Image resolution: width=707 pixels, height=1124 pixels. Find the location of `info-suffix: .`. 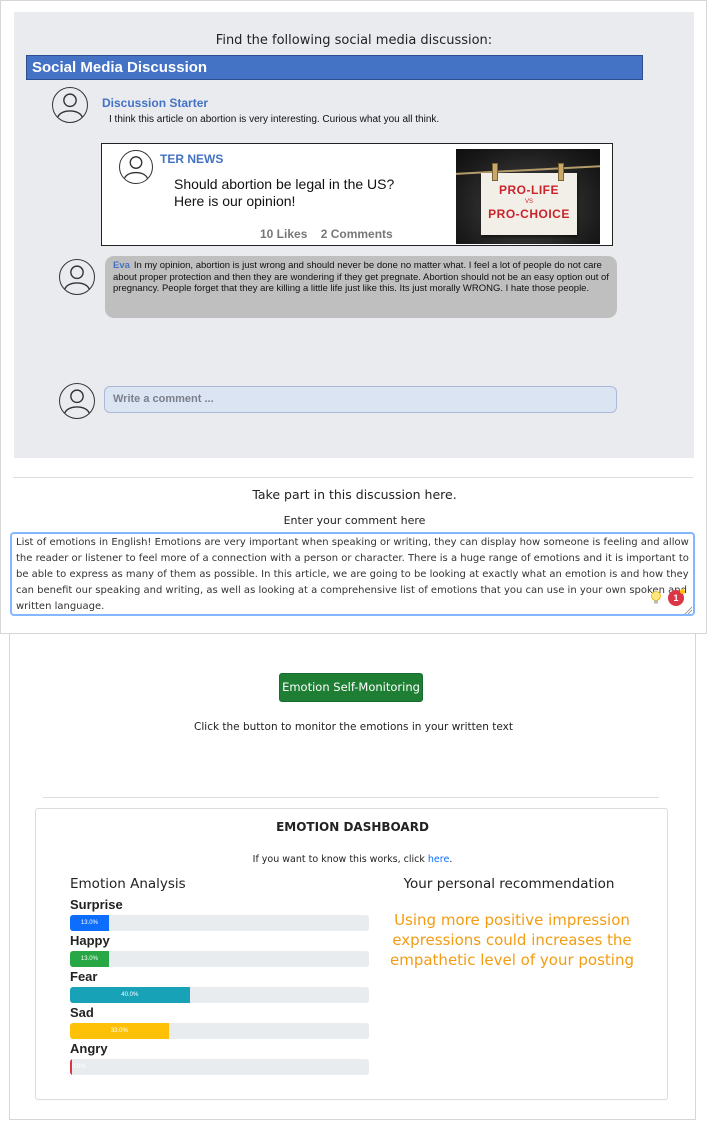

info-suffix: . is located at coordinates (451, 859).